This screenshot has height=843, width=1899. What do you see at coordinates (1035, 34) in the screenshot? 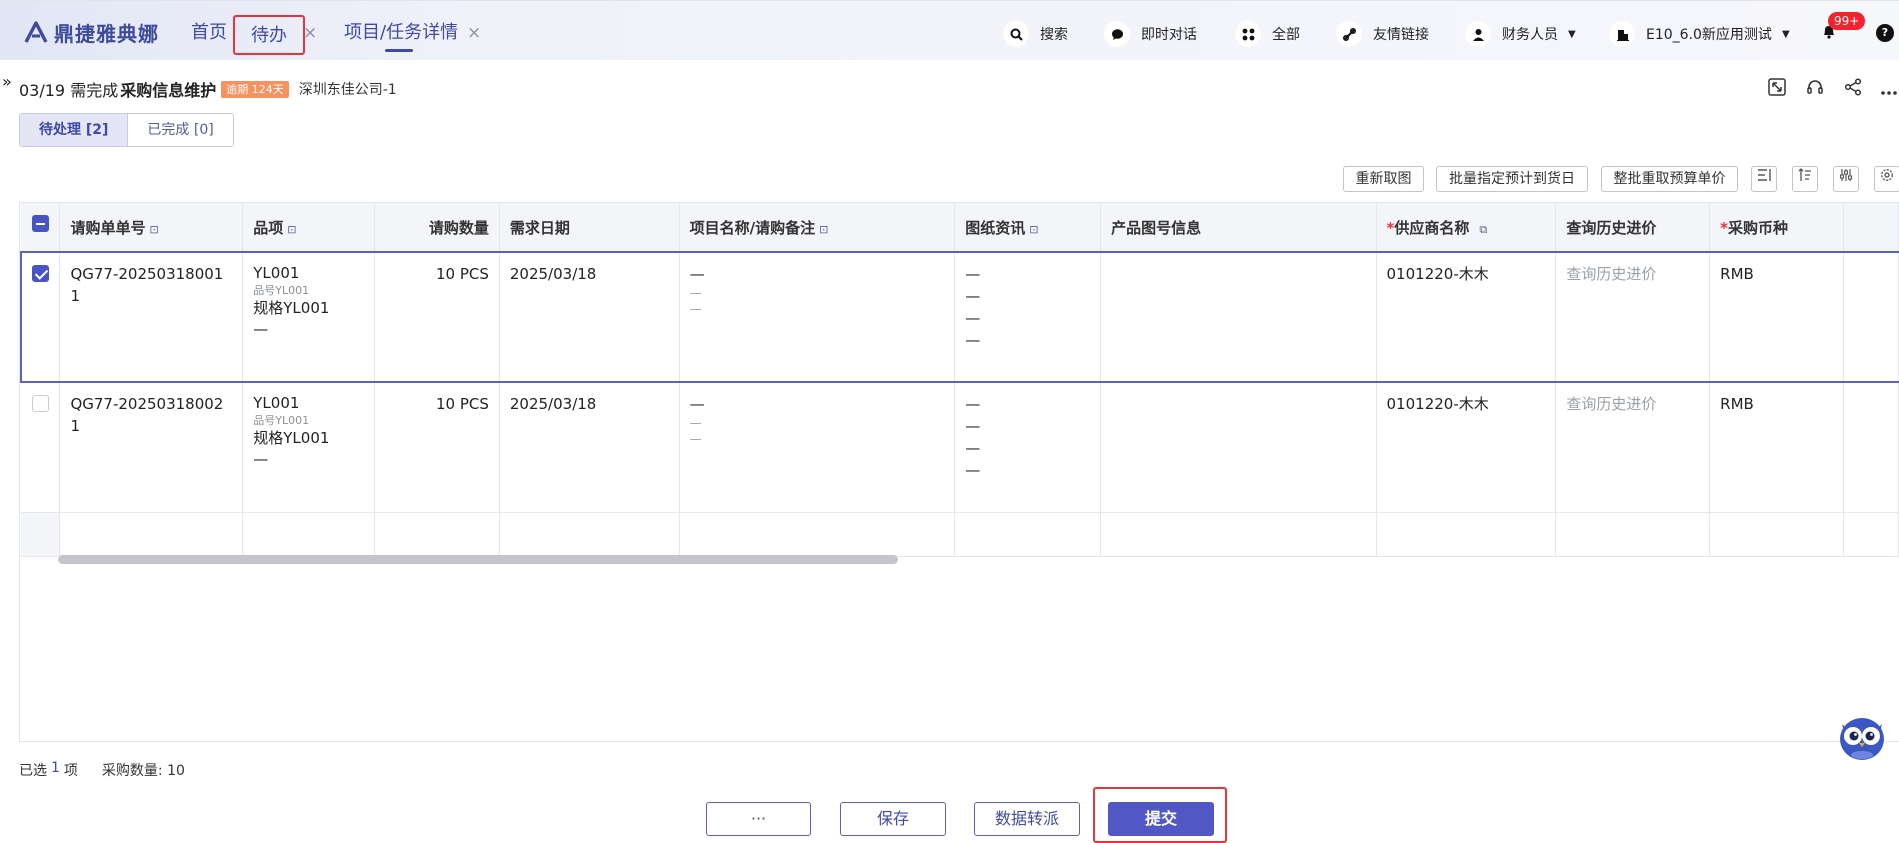
I see `search-button: 搜索` at bounding box center [1035, 34].